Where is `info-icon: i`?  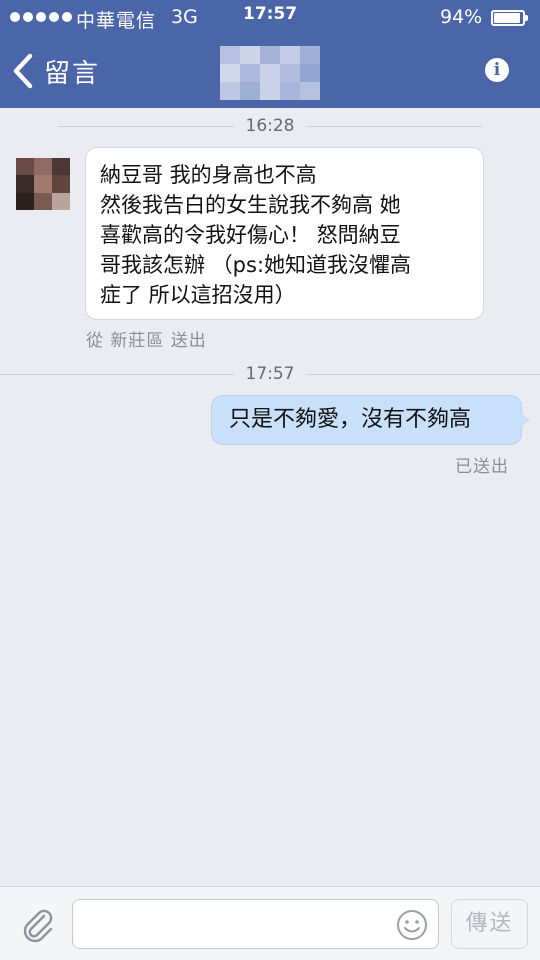 info-icon: i is located at coordinates (497, 70).